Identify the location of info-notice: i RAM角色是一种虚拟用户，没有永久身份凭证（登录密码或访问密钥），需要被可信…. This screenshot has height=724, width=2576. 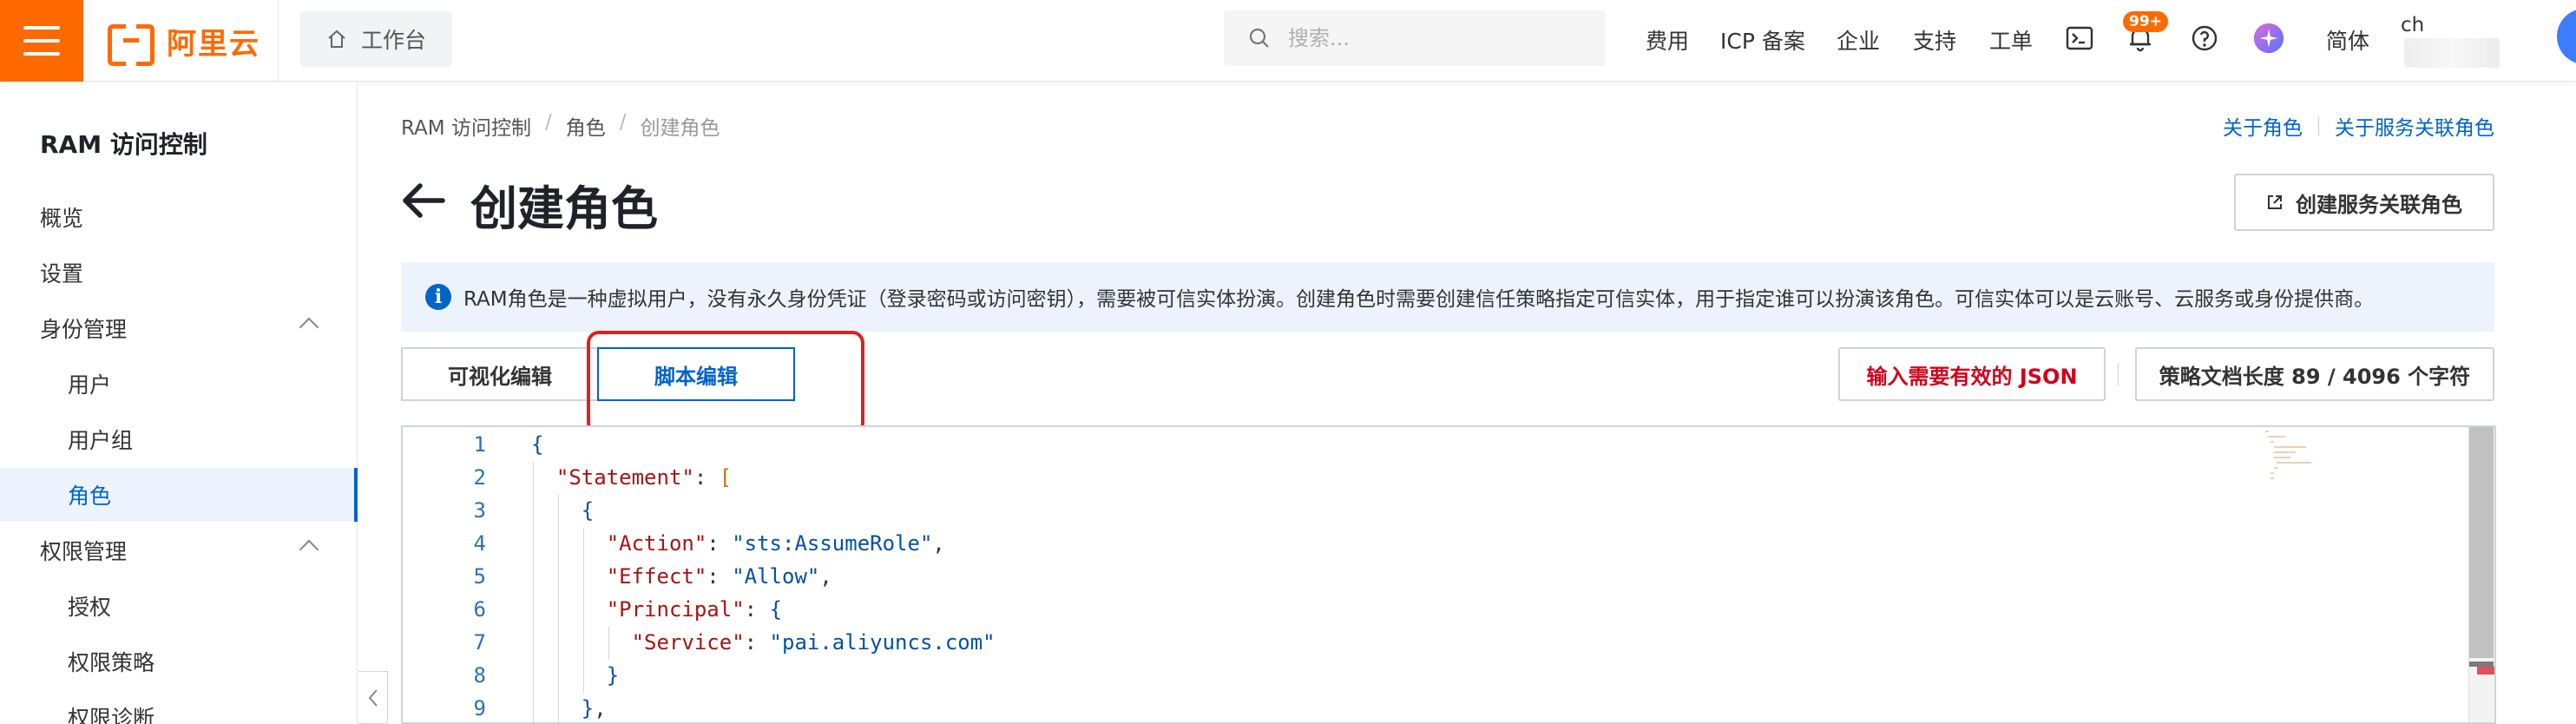
(1447, 297).